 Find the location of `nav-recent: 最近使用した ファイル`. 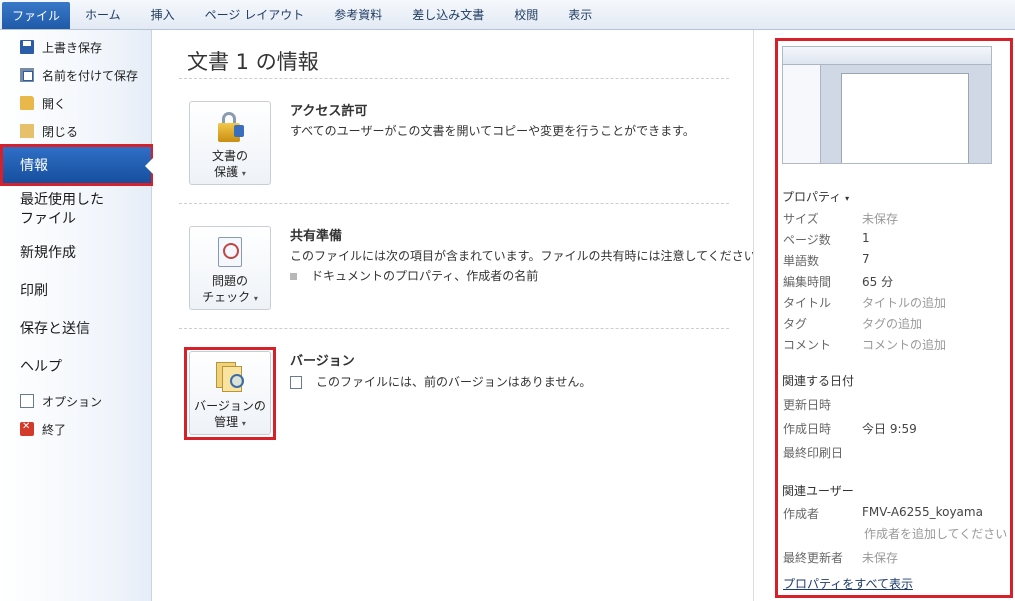

nav-recent: 最近使用した ファイル is located at coordinates (62, 210).